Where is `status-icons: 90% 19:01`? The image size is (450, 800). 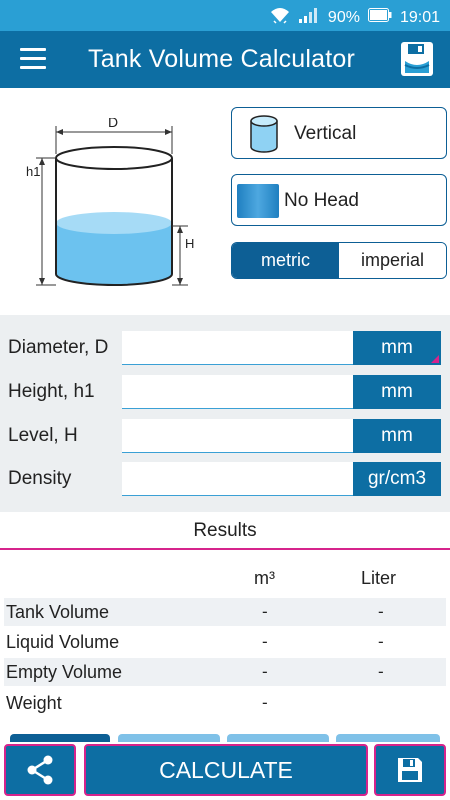 status-icons: 90% 19:01 is located at coordinates (355, 17).